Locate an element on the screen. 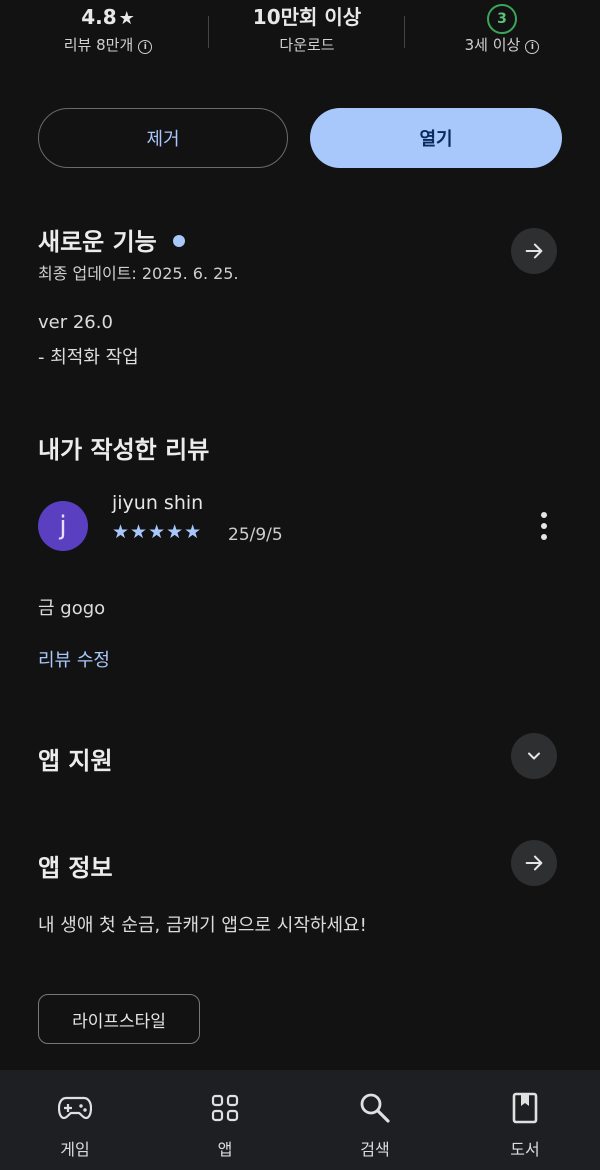  nav-item-apps: 앱 is located at coordinates (225, 1120).